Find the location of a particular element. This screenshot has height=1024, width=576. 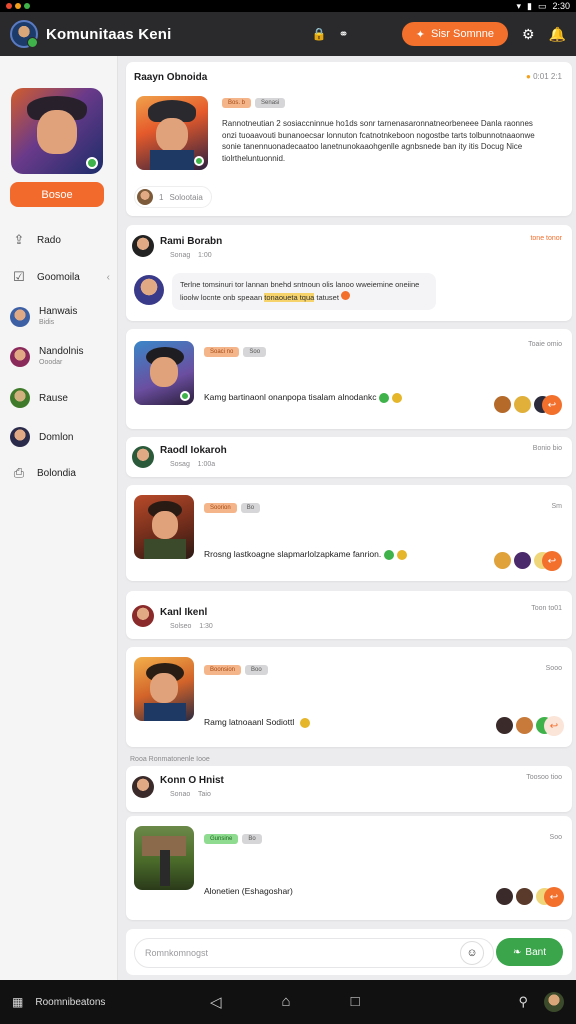

upload-icon: ⇪ is located at coordinates (19, 239).